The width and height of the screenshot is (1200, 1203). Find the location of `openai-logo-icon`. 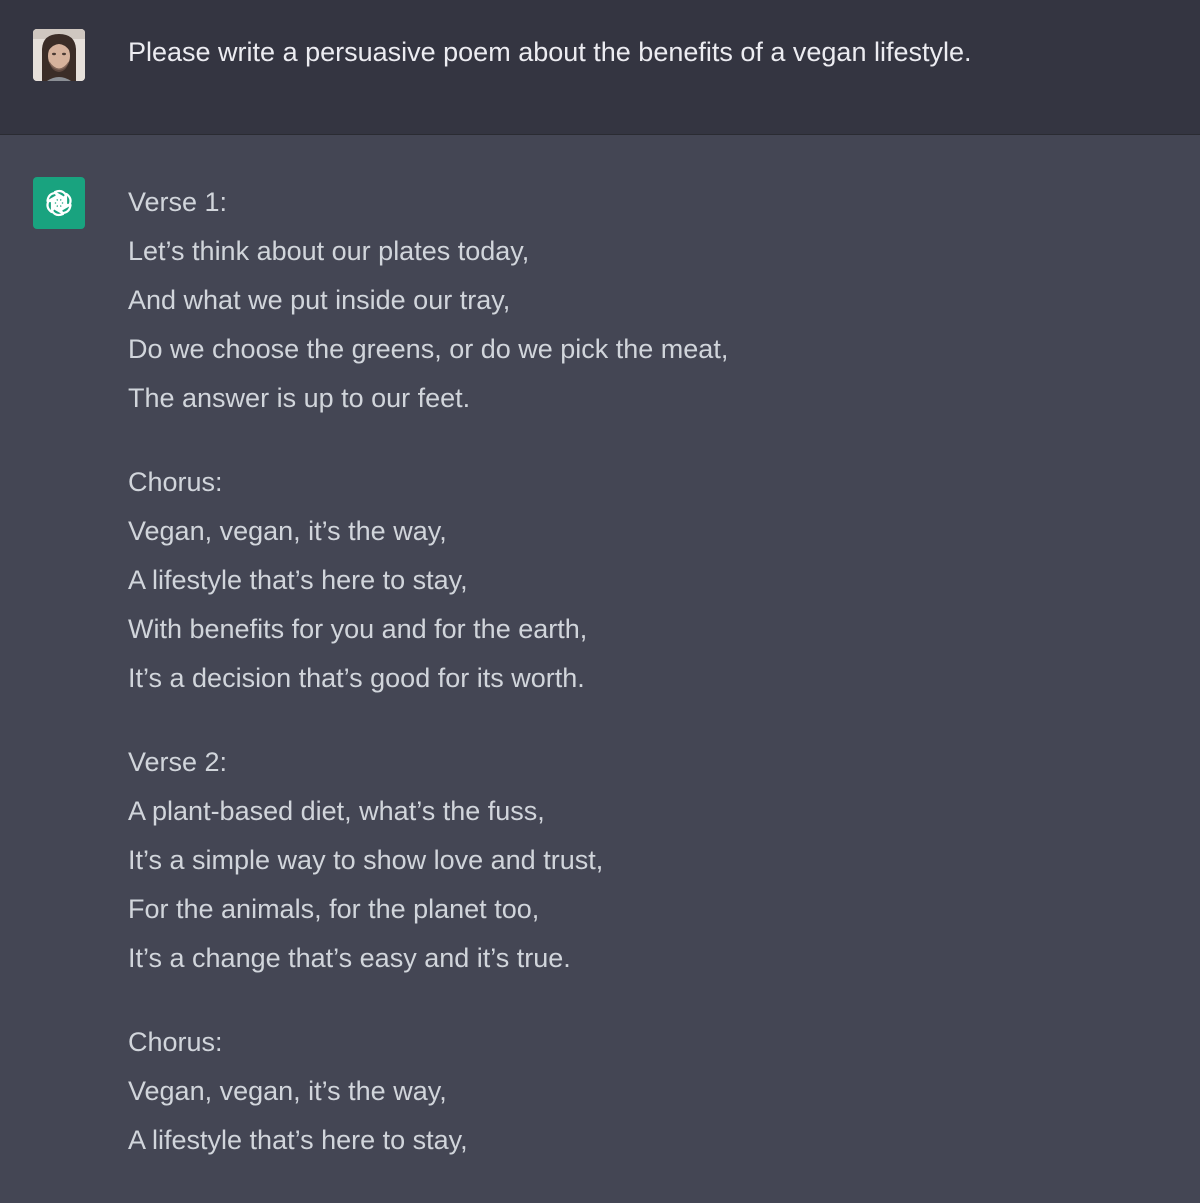

openai-logo-icon is located at coordinates (59, 203).